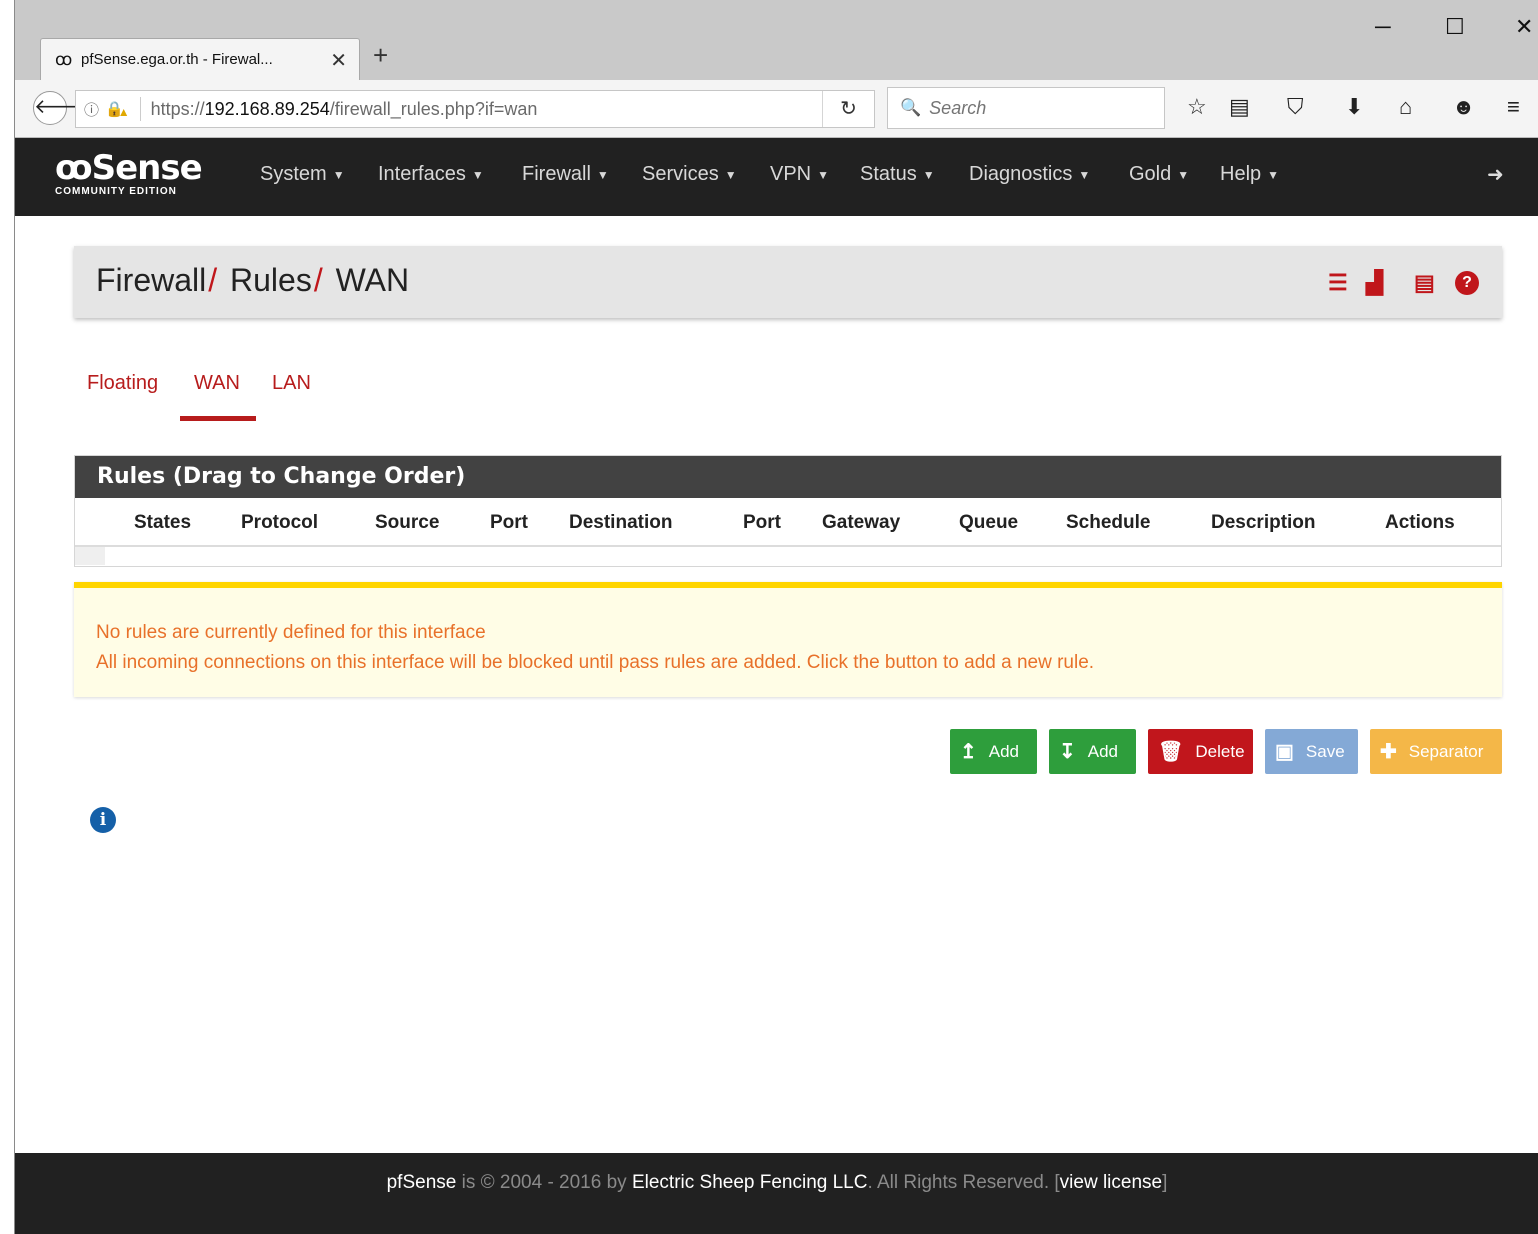 The width and height of the screenshot is (1538, 1234). I want to click on hamburger-menu-icon: ≡, so click(1513, 107).